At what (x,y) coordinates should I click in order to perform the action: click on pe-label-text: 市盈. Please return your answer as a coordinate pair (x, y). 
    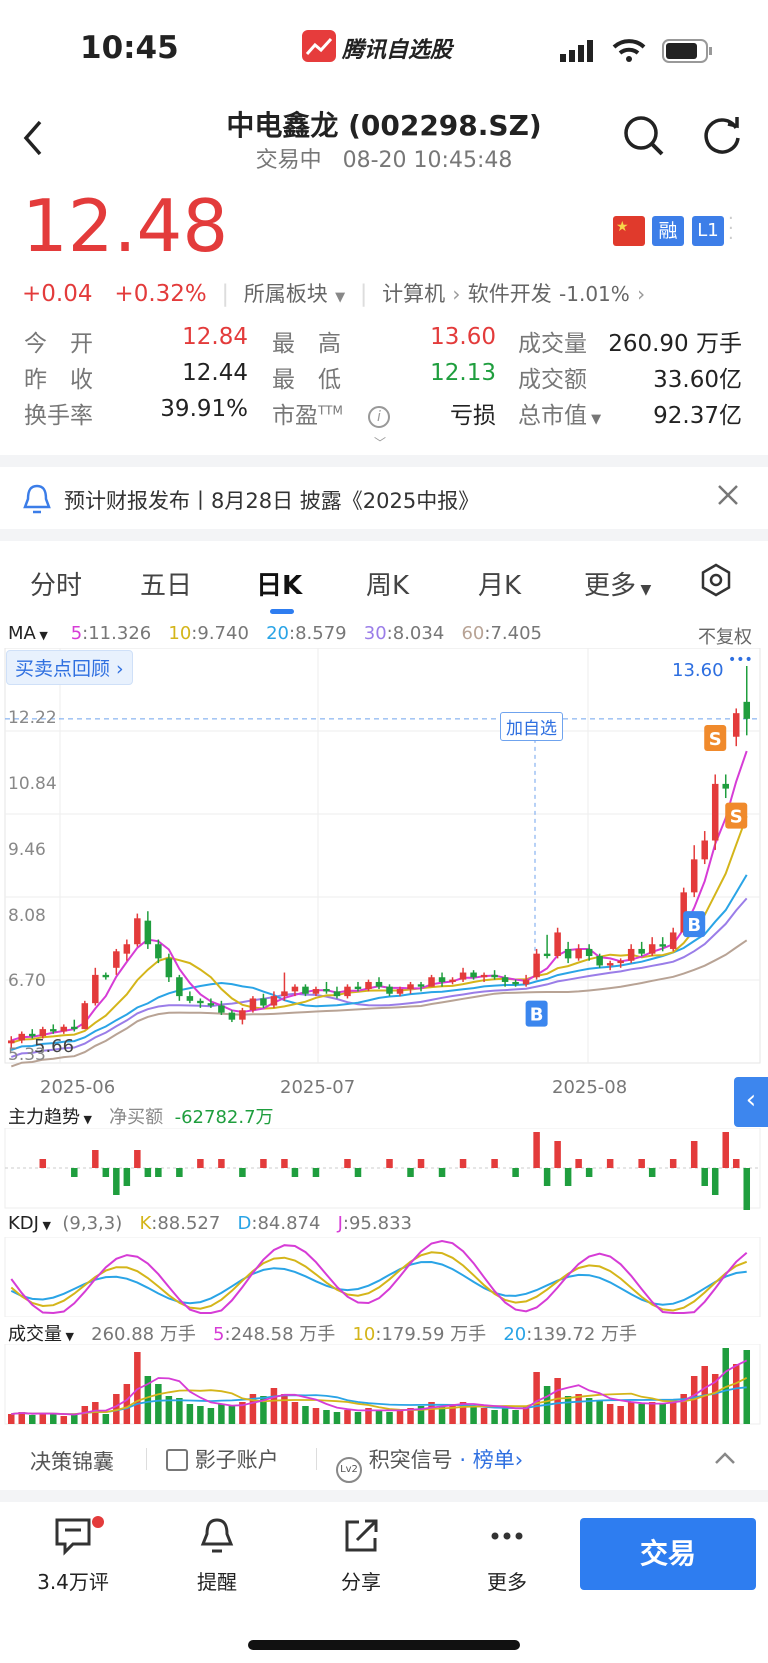
    Looking at the image, I should click on (295, 416).